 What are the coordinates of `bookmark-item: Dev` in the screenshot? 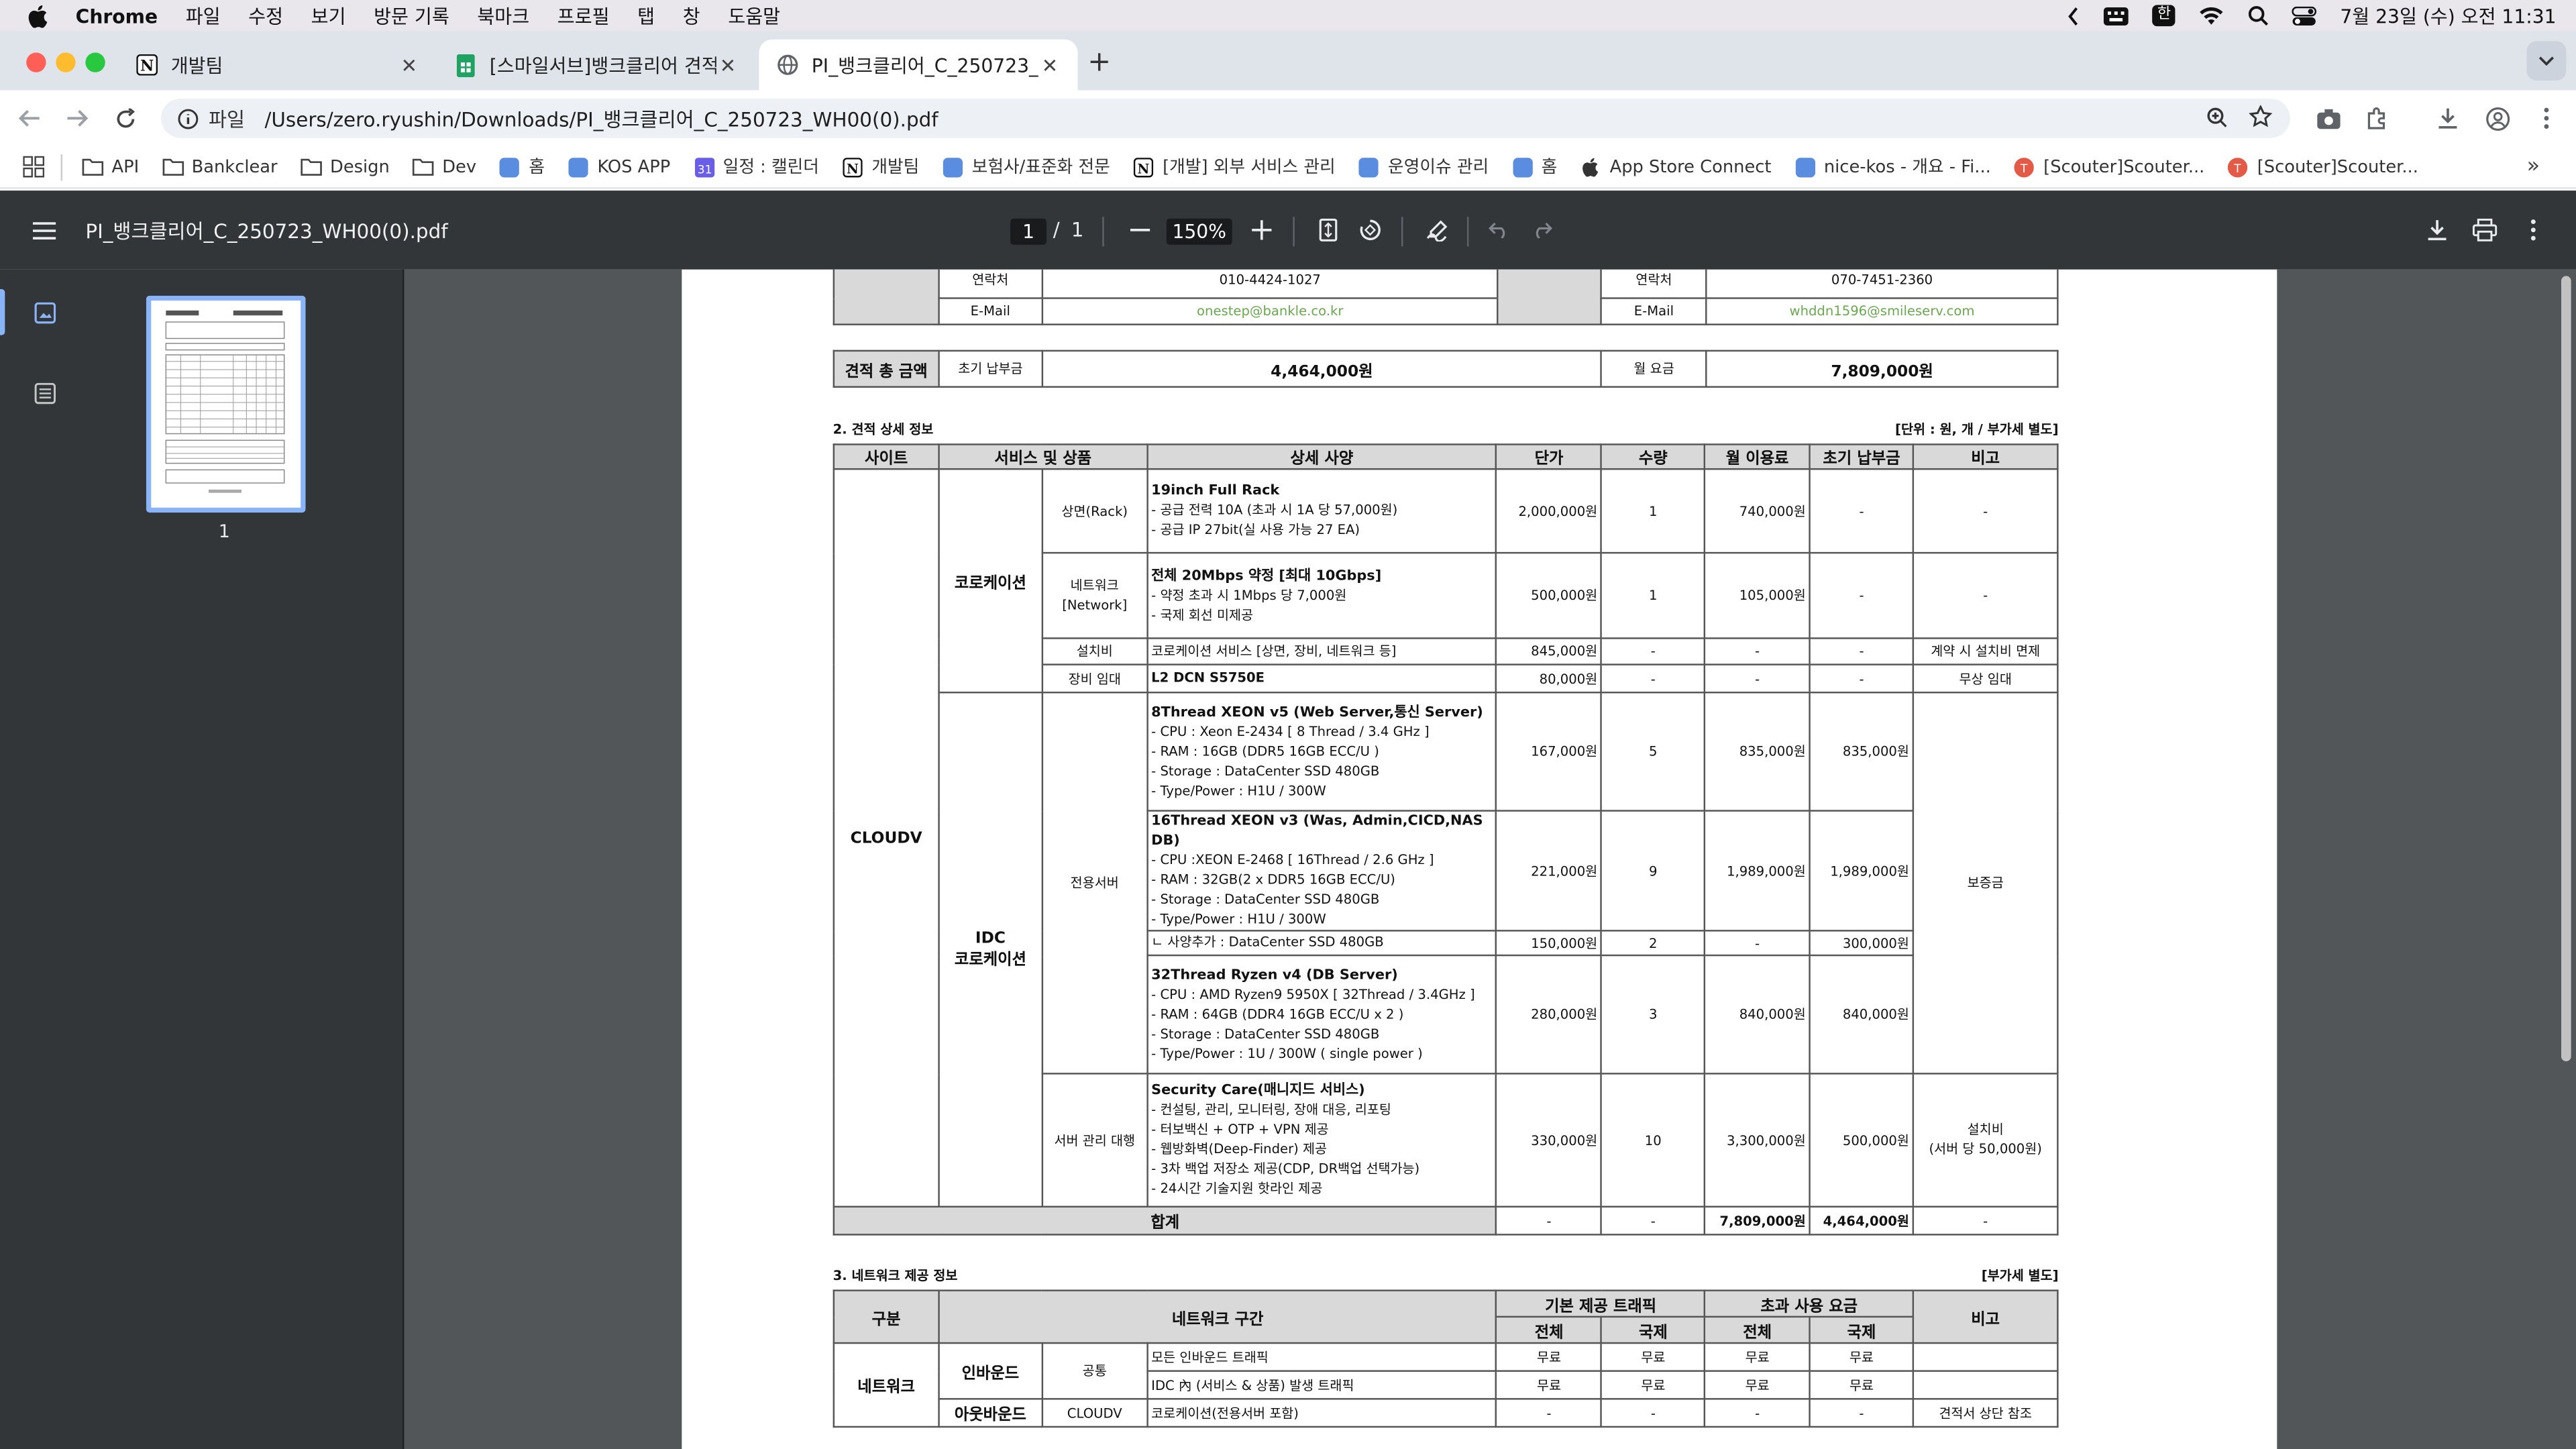 It's located at (444, 167).